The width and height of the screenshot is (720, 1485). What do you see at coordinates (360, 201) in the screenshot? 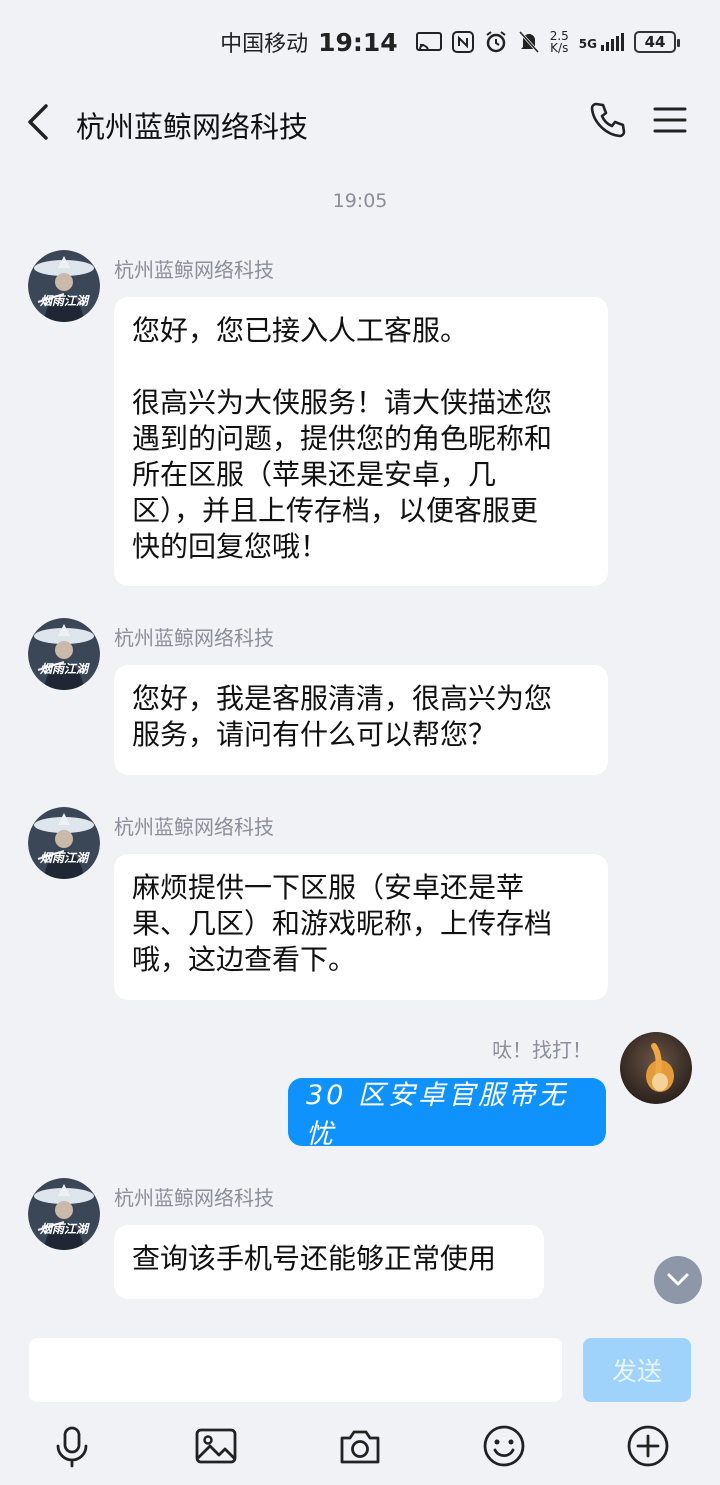
I see `message-timestamp: 19:05` at bounding box center [360, 201].